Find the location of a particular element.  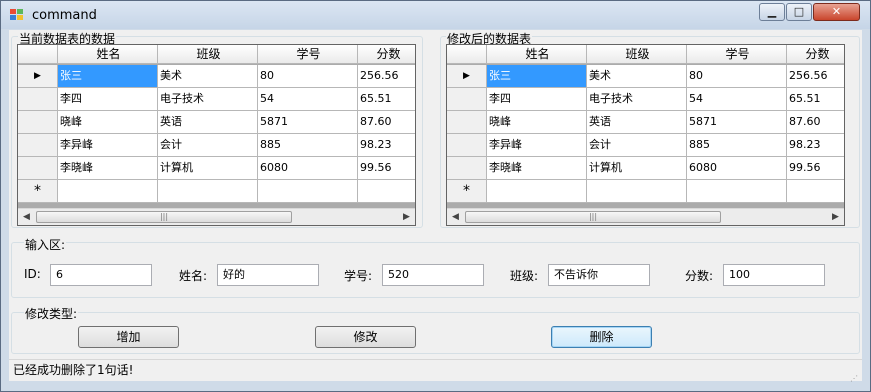

app-icon is located at coordinates (17, 15).